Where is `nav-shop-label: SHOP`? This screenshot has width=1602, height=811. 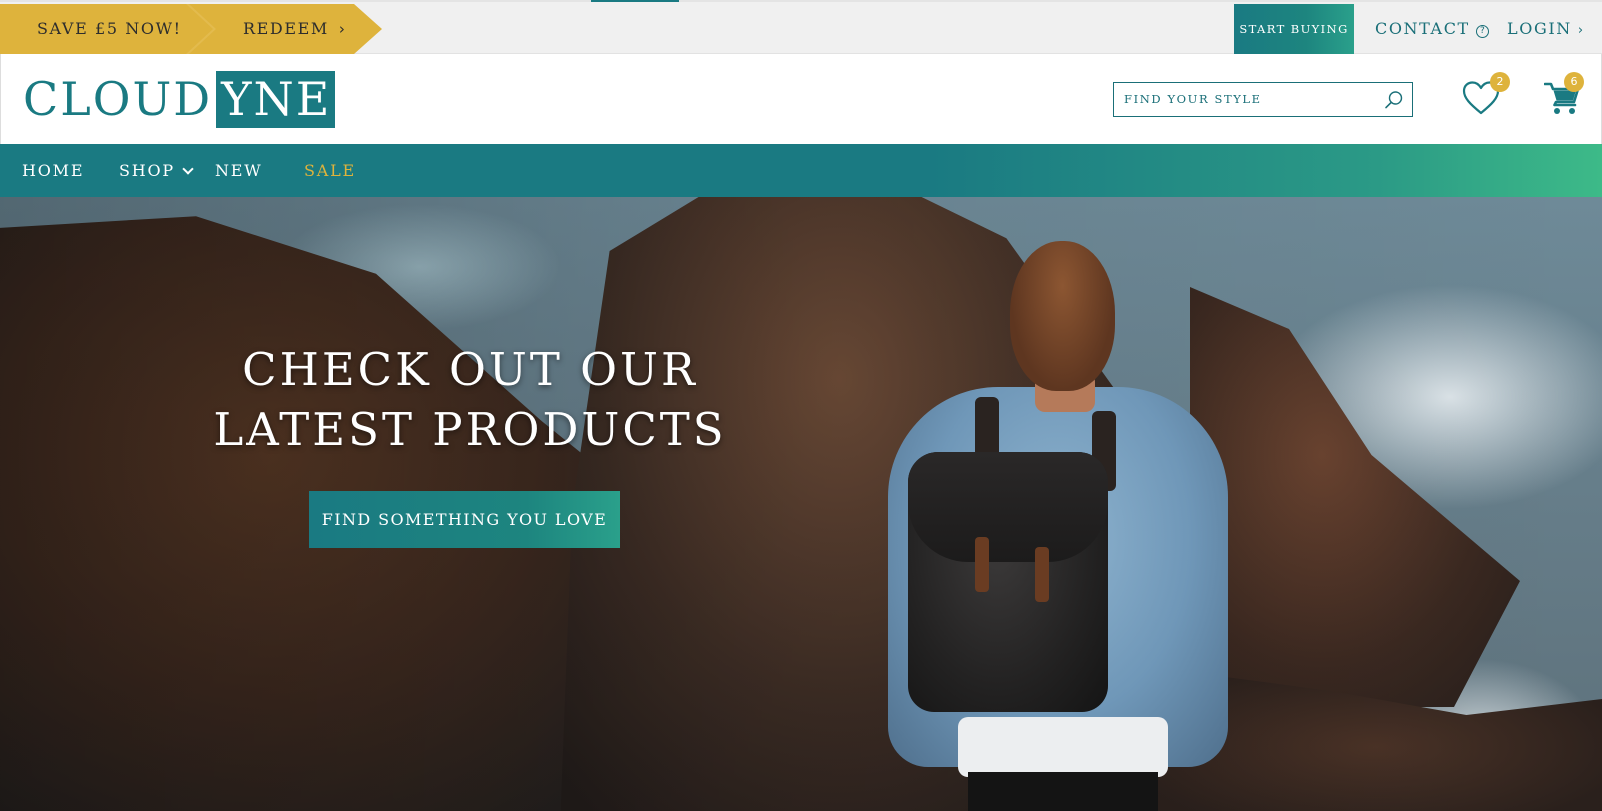
nav-shop-label: SHOP is located at coordinates (147, 170).